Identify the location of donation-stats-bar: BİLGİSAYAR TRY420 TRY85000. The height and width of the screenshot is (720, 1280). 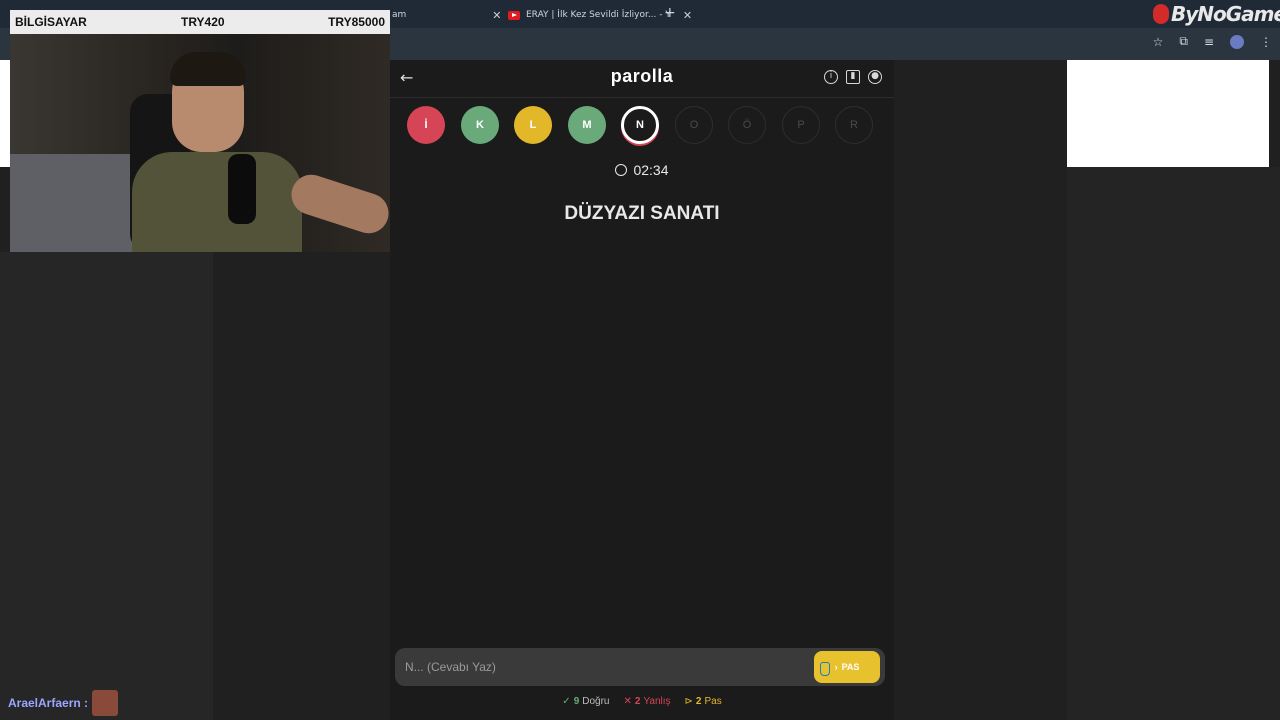
(200, 22).